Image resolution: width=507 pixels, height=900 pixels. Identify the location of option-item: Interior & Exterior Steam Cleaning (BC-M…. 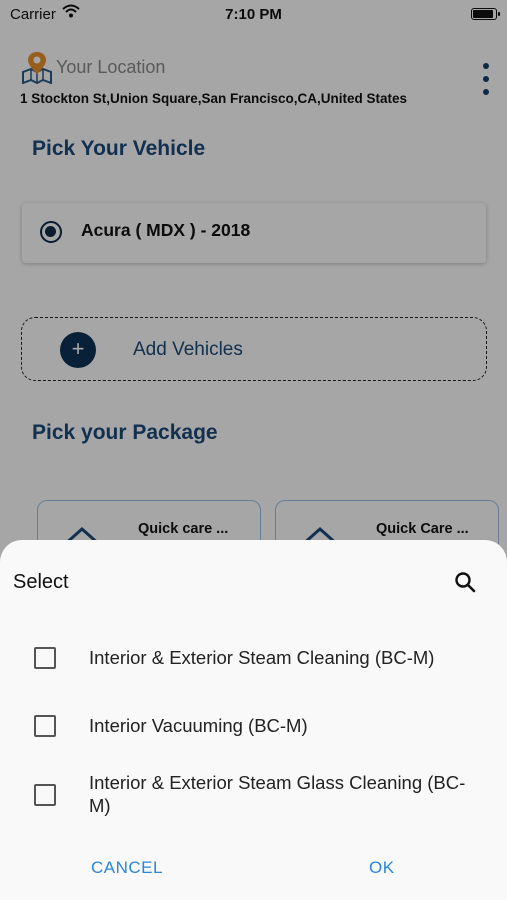
(253, 658).